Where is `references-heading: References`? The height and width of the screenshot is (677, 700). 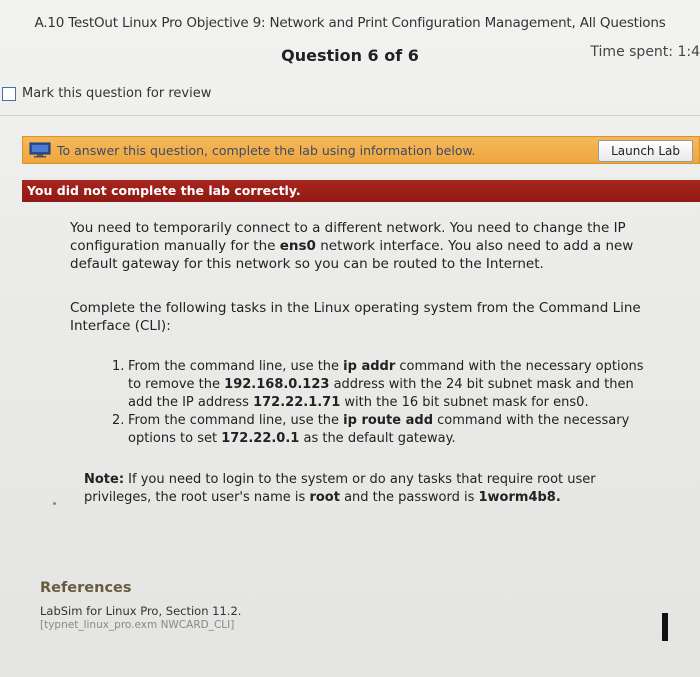
references-heading: References is located at coordinates (86, 588).